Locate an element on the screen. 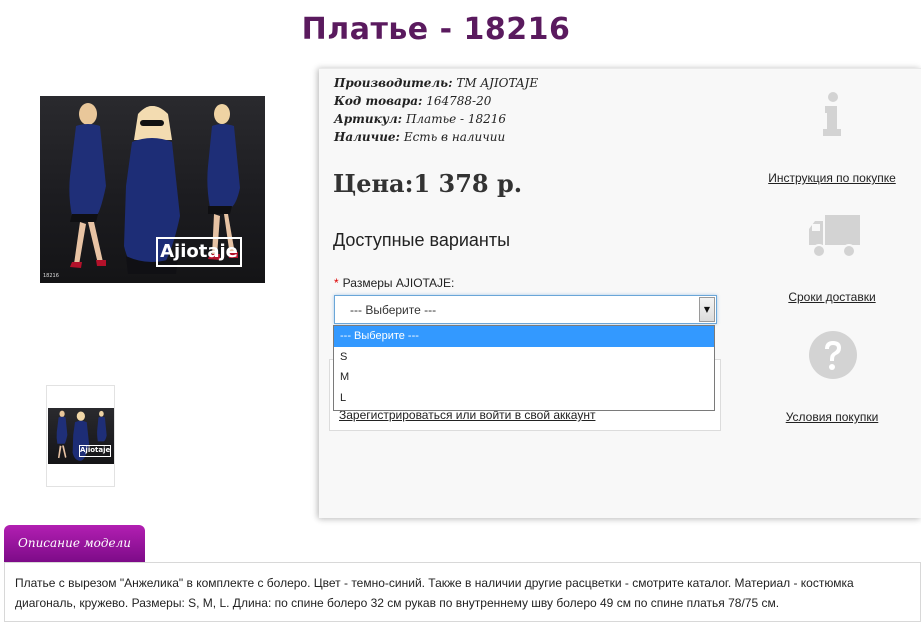  size-option: --- Выберите --- is located at coordinates (524, 336).